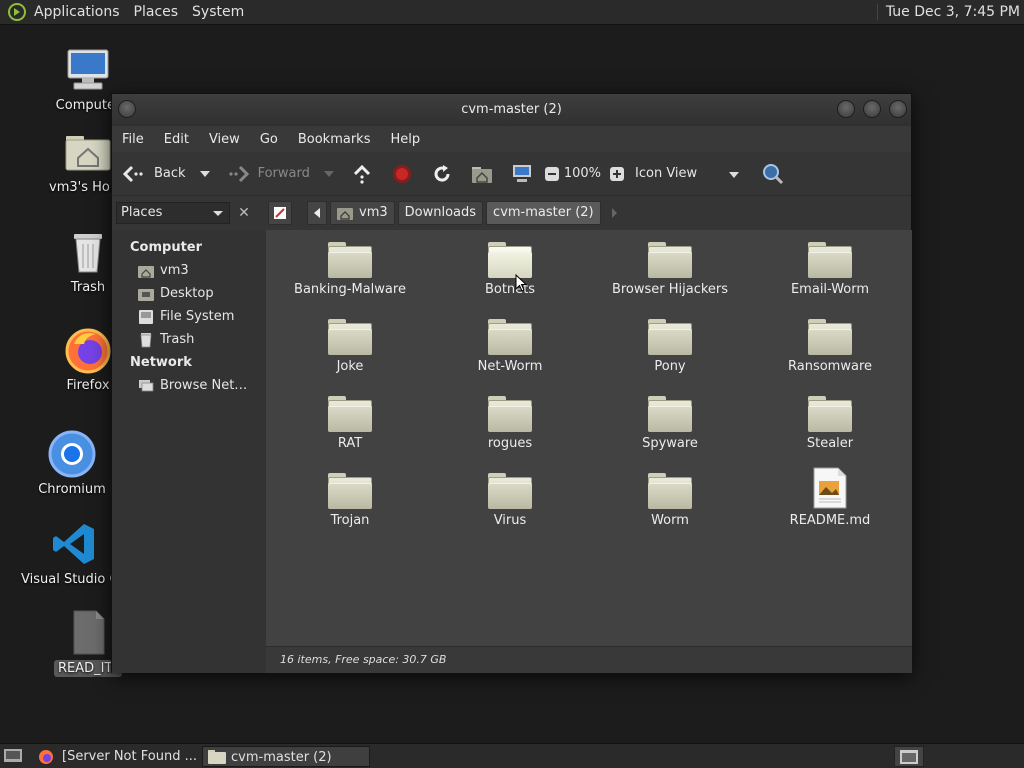 This screenshot has height=768, width=1024. What do you see at coordinates (510, 422) in the screenshot?
I see `folder-item: rogues` at bounding box center [510, 422].